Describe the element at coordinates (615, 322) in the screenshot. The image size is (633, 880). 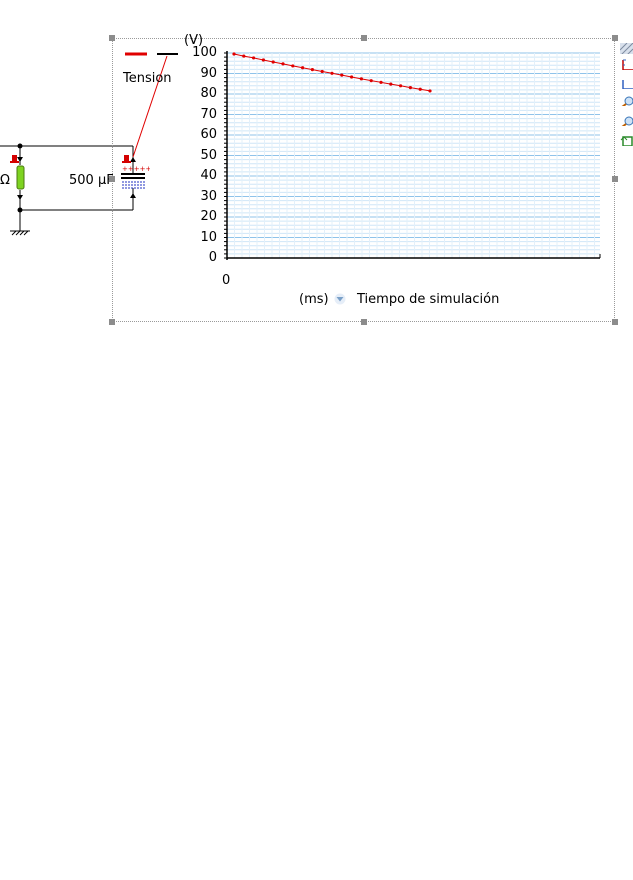
I see `resize-handle-se` at that location.